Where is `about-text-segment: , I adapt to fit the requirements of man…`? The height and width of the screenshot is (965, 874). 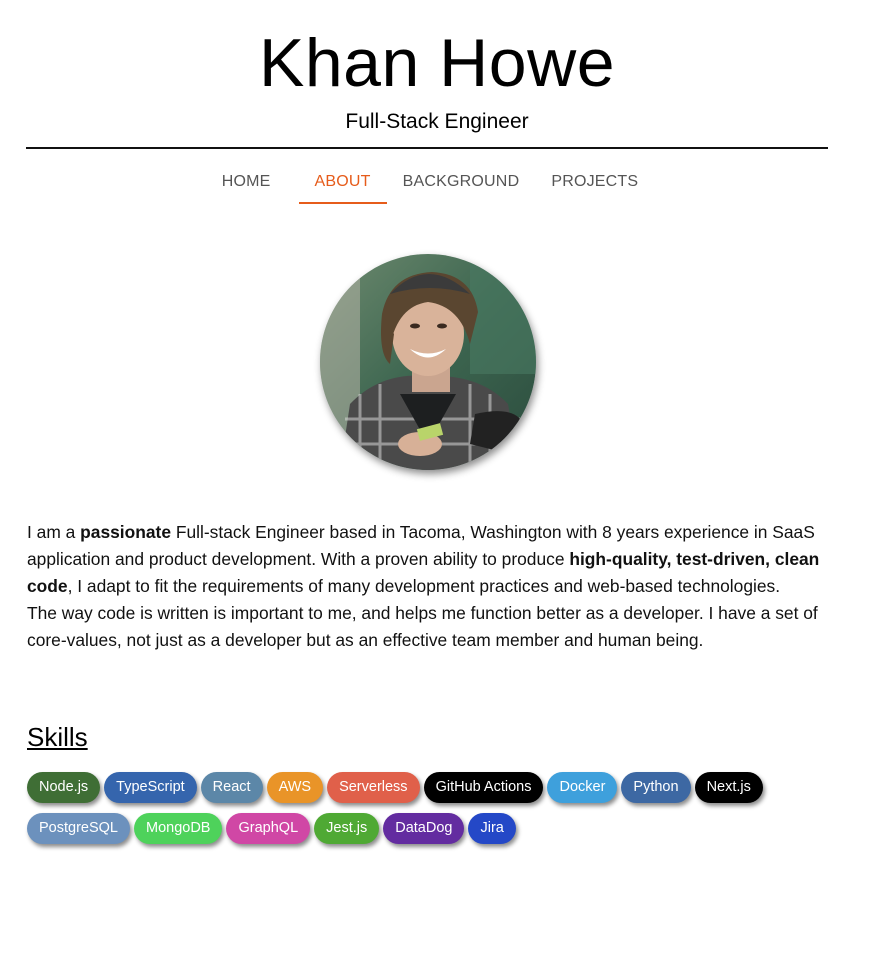 about-text-segment: , I adapt to fit the requirements of man… is located at coordinates (424, 586).